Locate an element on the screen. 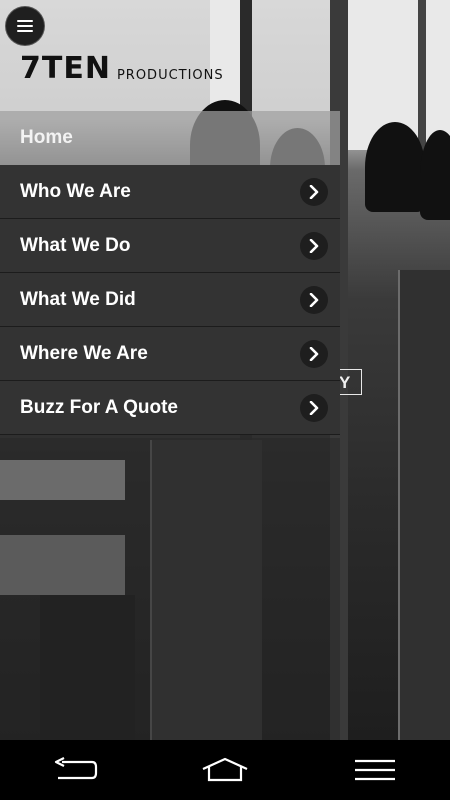  menu-toggle-button is located at coordinates (25, 26).